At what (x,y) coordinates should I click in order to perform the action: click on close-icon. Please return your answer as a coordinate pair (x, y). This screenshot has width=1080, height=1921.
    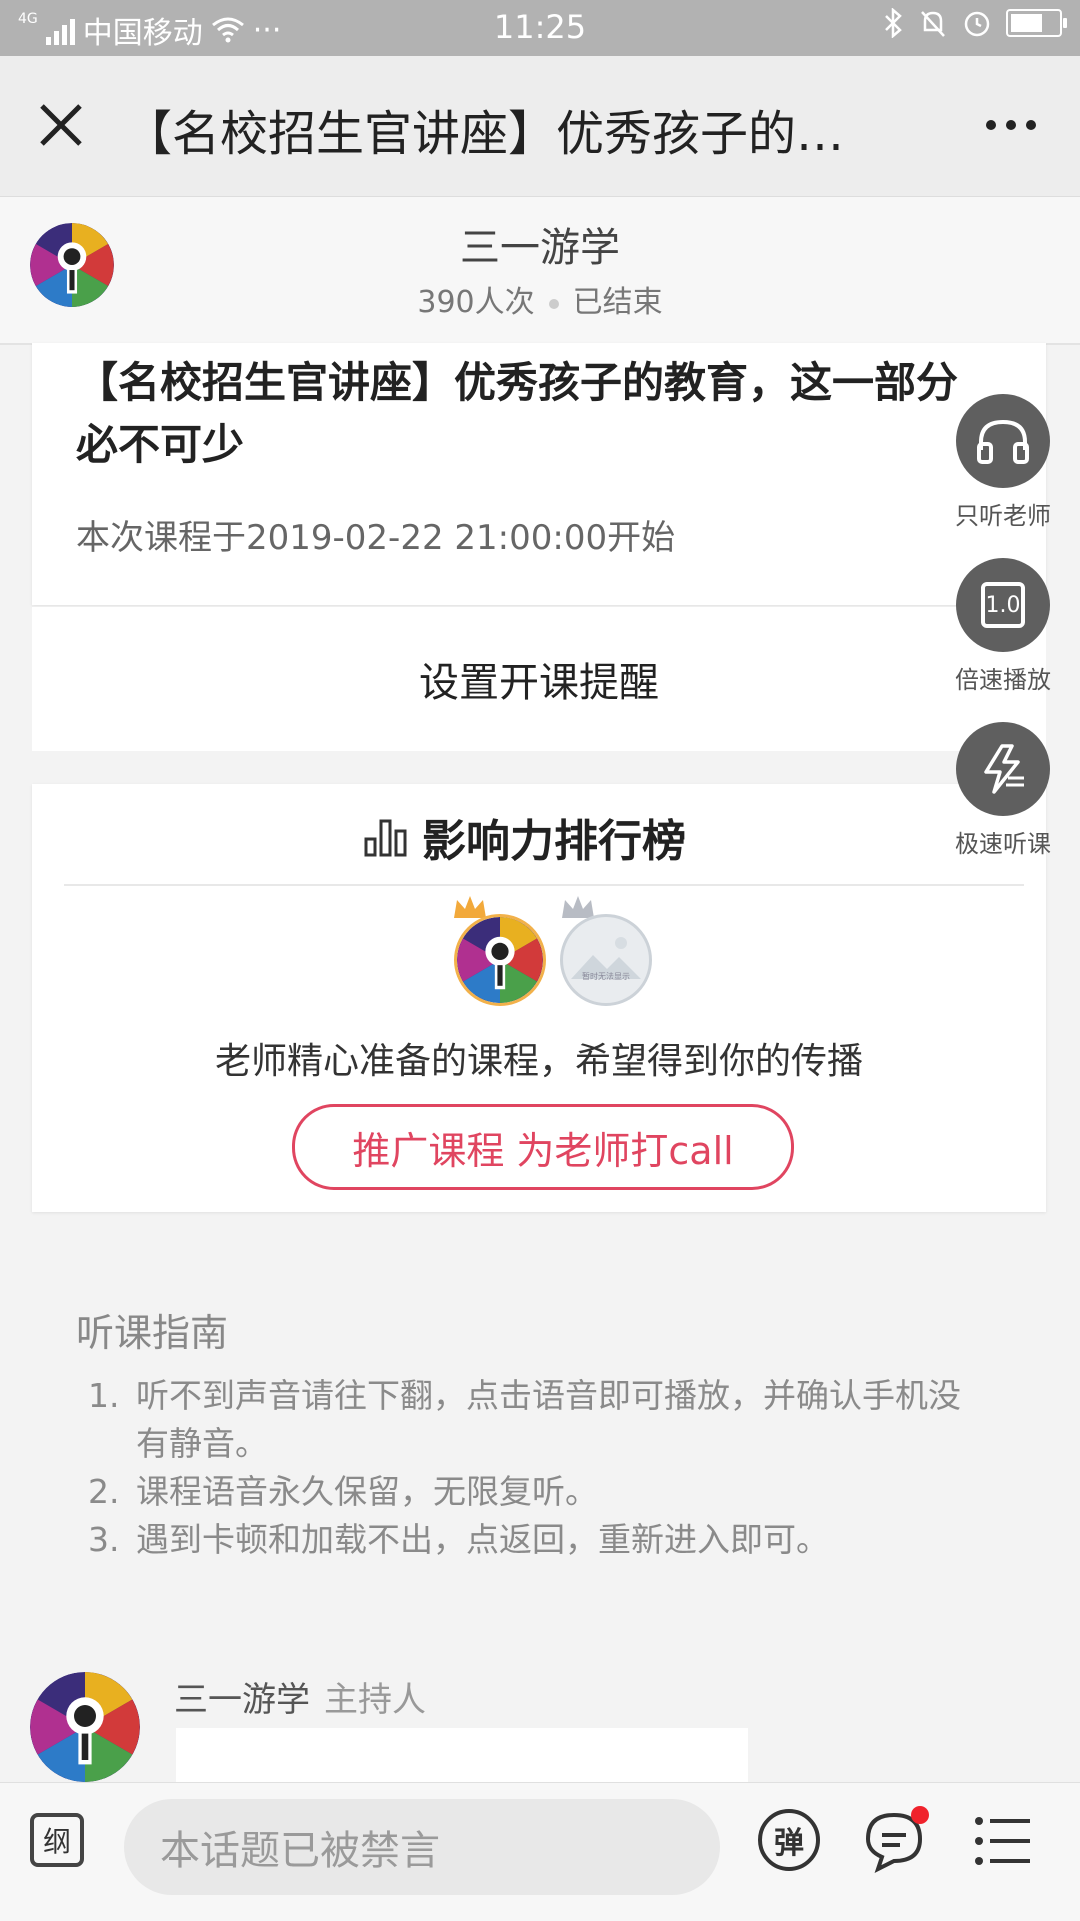
    Looking at the image, I should click on (61, 125).